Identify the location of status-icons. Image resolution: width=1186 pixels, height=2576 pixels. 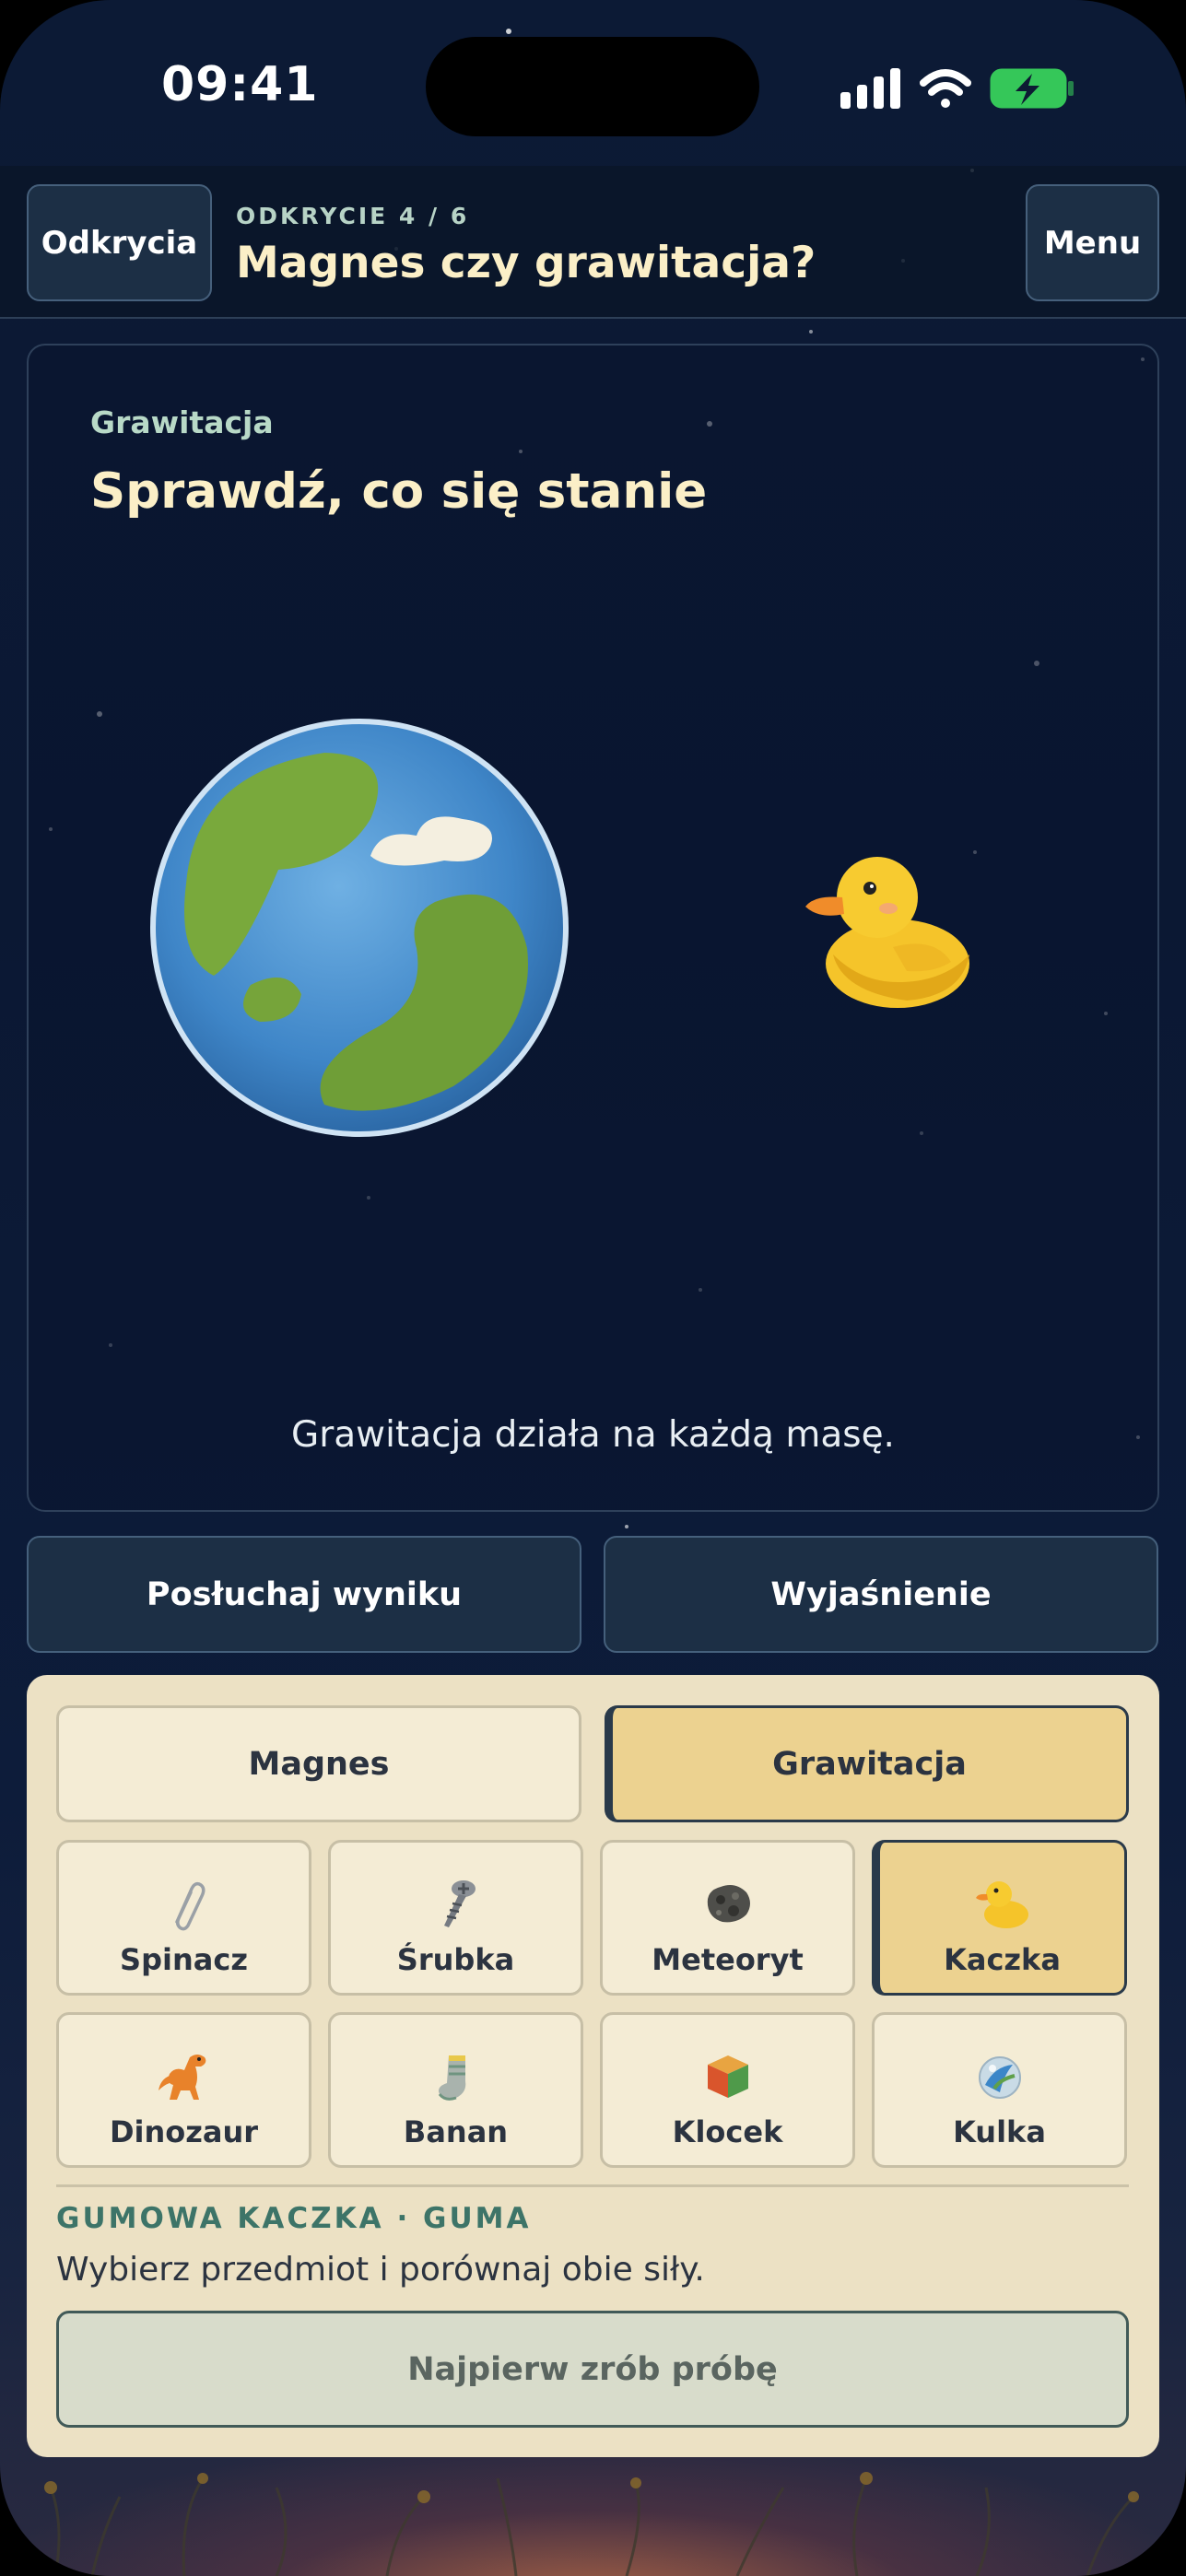
(957, 88).